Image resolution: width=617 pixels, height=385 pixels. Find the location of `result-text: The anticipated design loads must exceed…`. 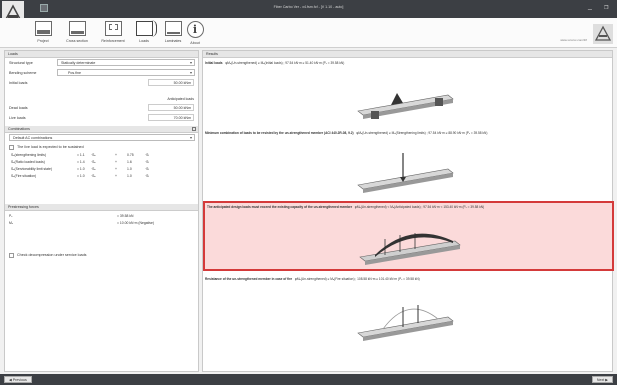

result-text: The anticipated design loads must exceed… is located at coordinates (346, 207).